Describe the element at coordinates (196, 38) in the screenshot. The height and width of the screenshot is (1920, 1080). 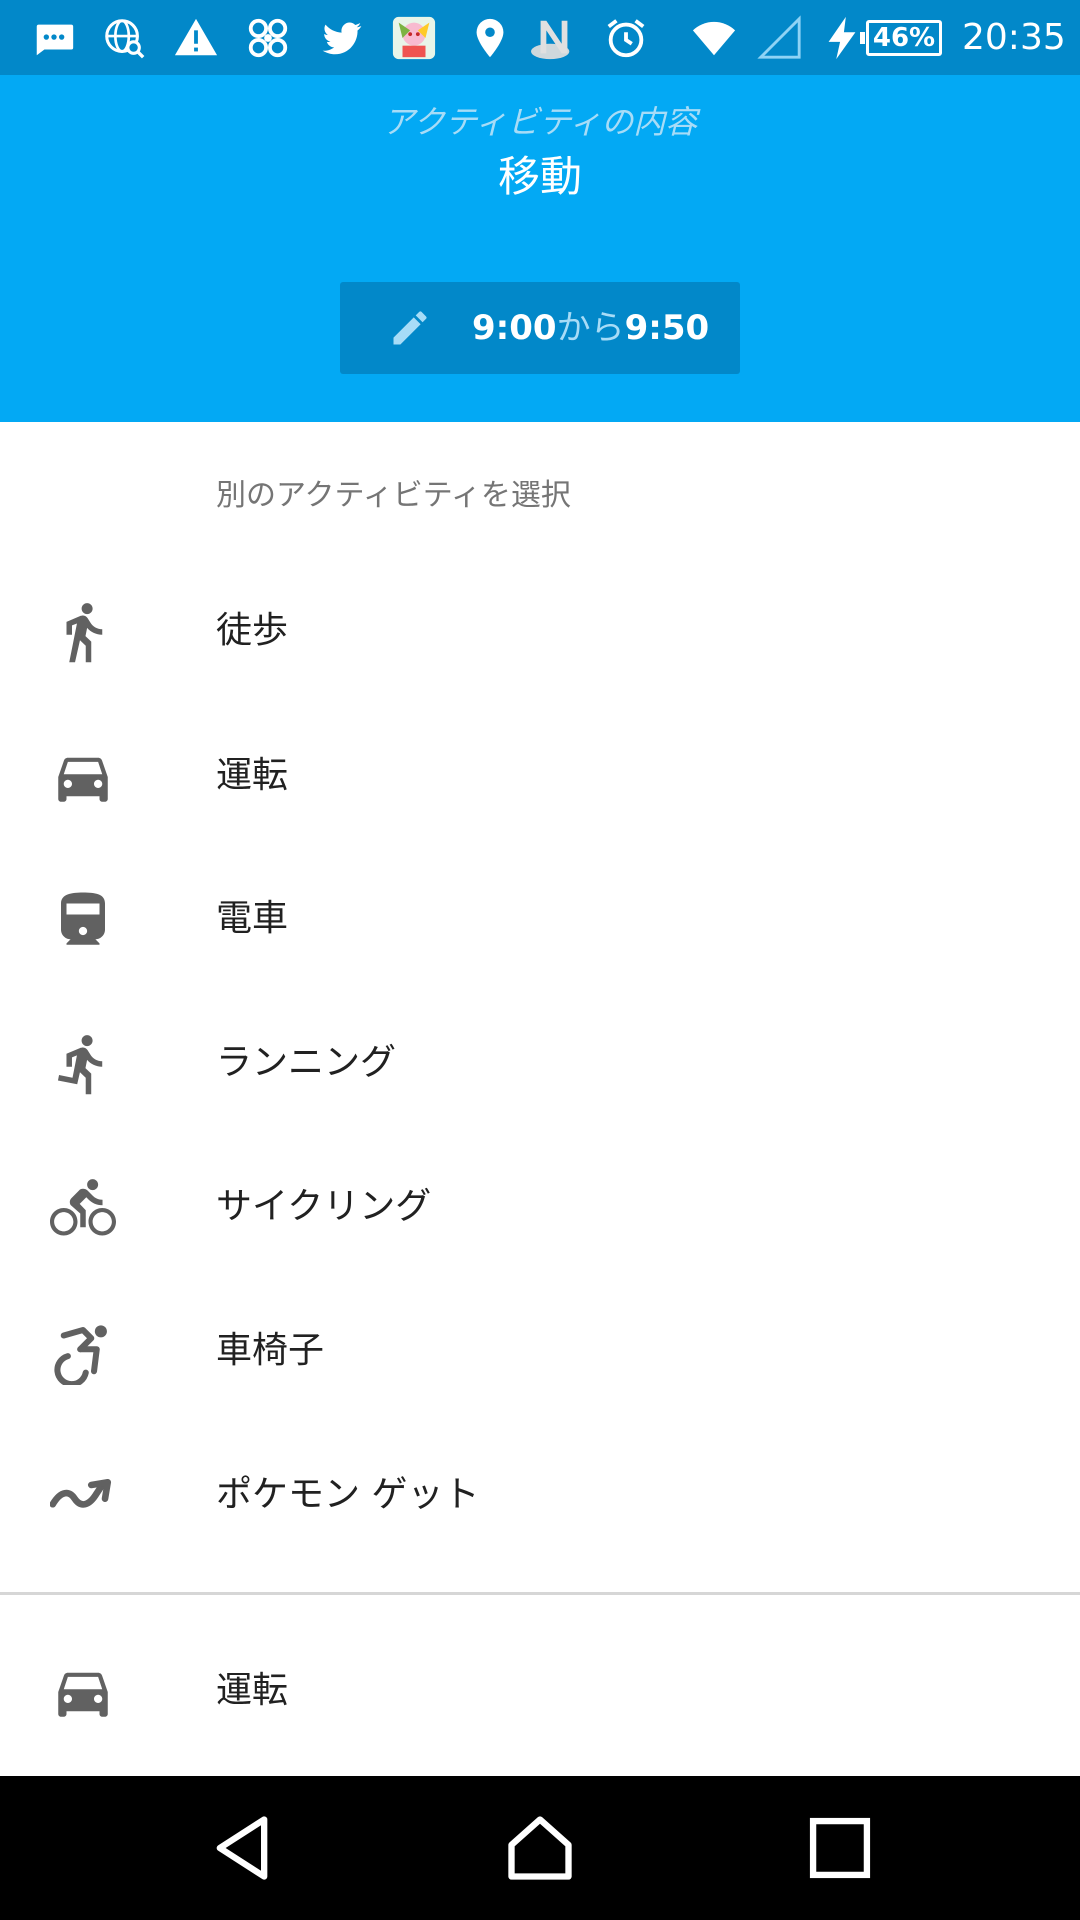
I see `warning-icon` at that location.